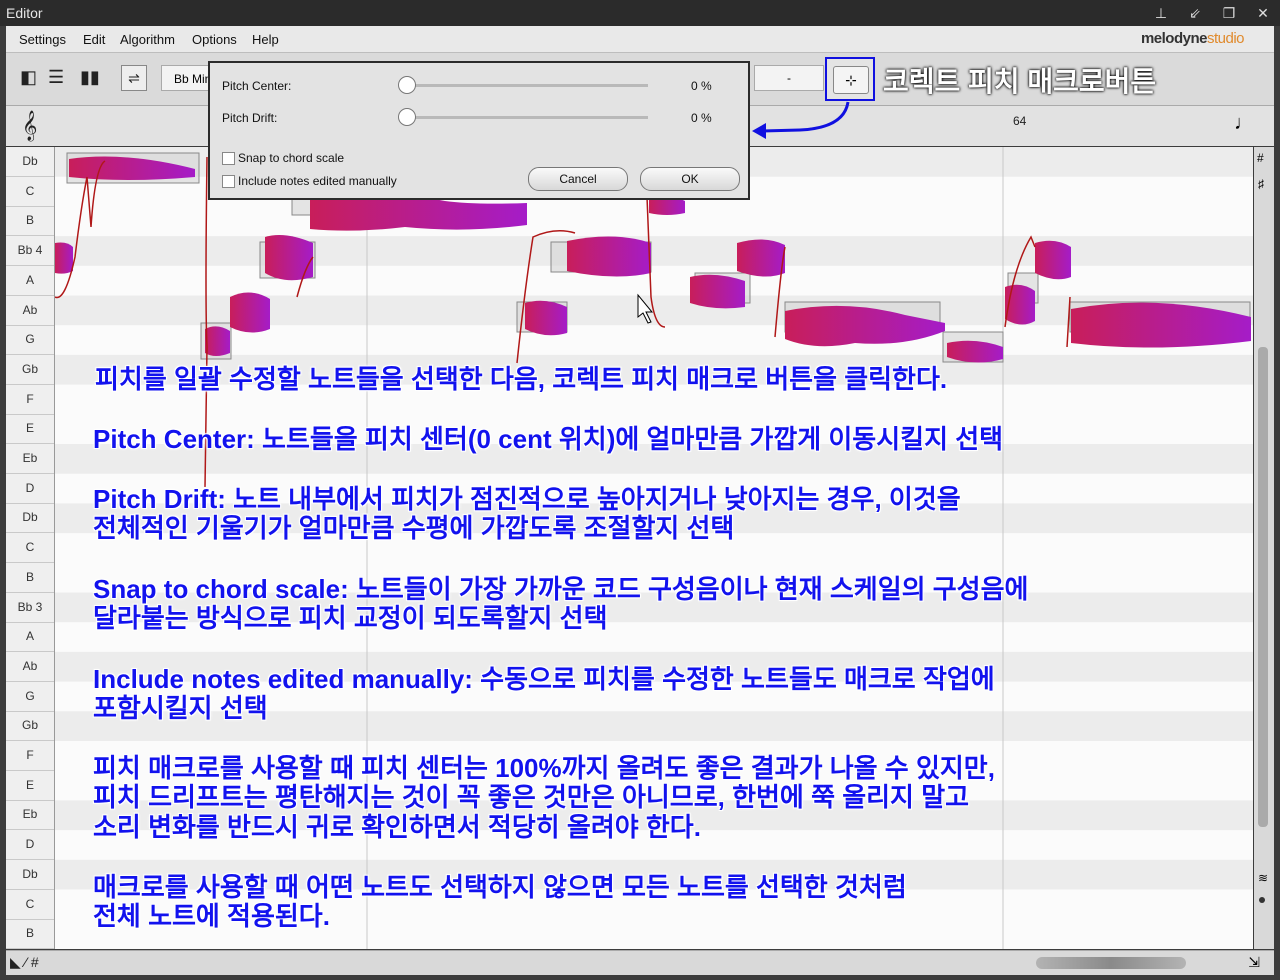  I want to click on zoom-icon: ≋, so click(1263, 878).